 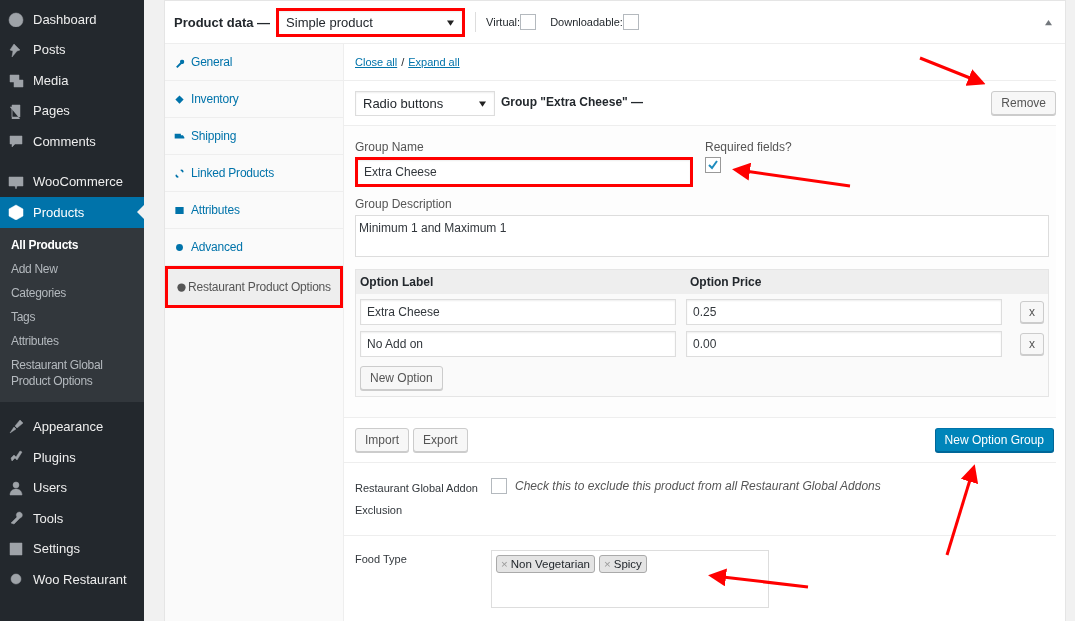 I want to click on group-name-field: Extra Cheese, so click(x=524, y=172).